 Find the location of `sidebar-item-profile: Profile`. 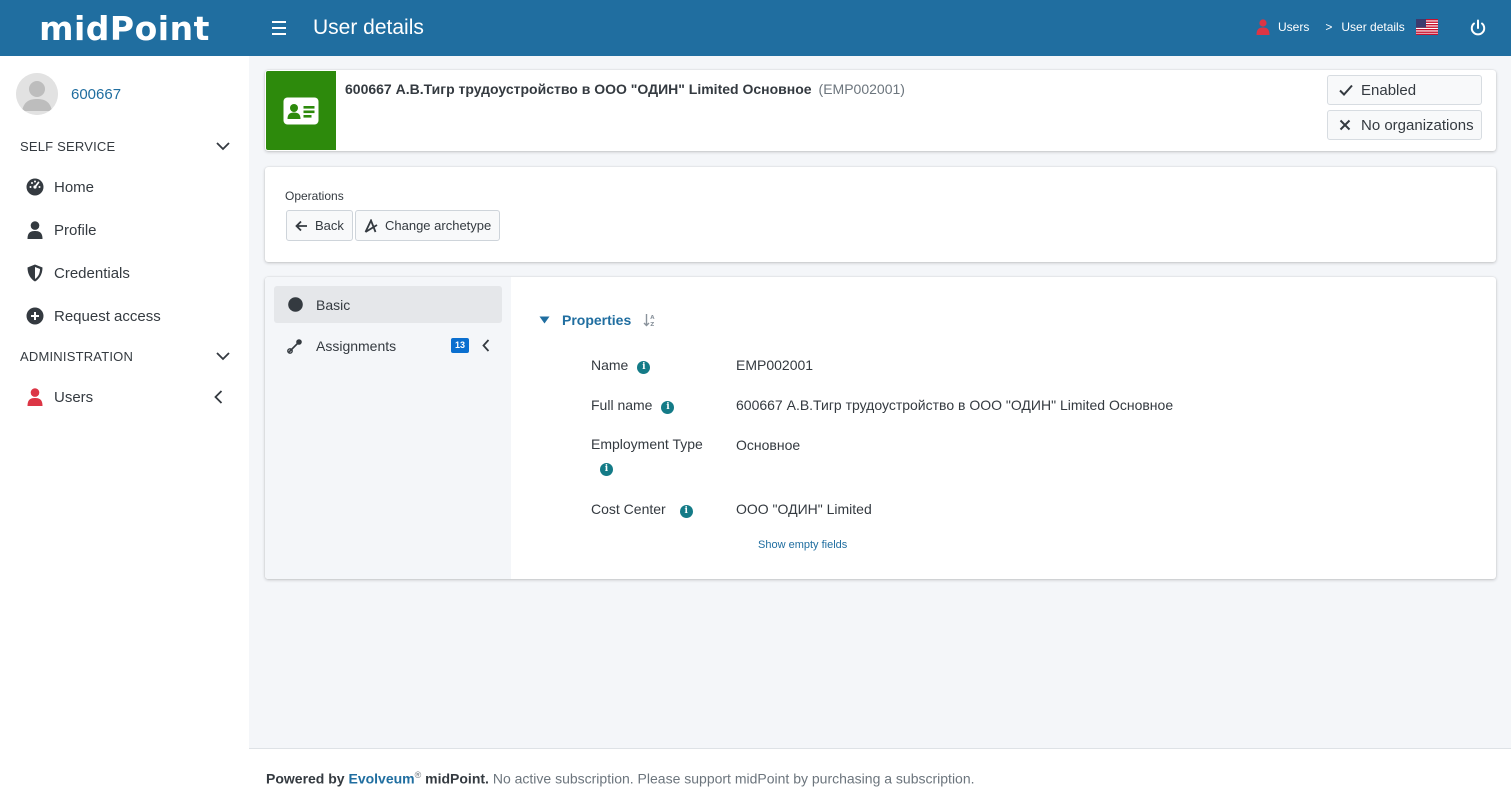

sidebar-item-profile: Profile is located at coordinates (128, 230).